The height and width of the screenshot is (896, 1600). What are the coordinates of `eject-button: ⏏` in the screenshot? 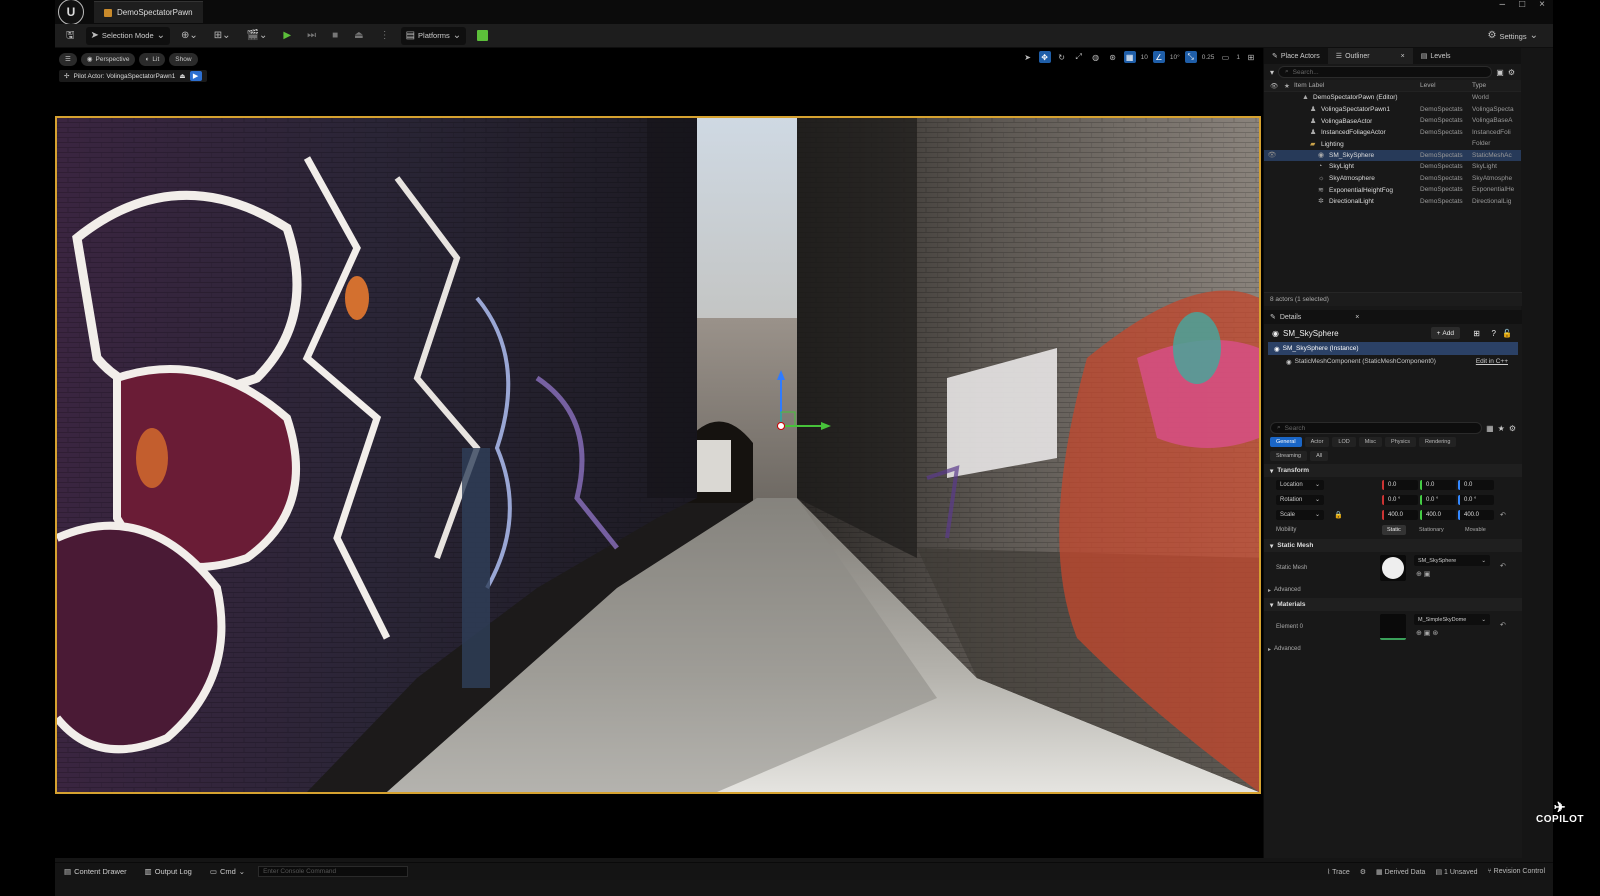 It's located at (358, 36).